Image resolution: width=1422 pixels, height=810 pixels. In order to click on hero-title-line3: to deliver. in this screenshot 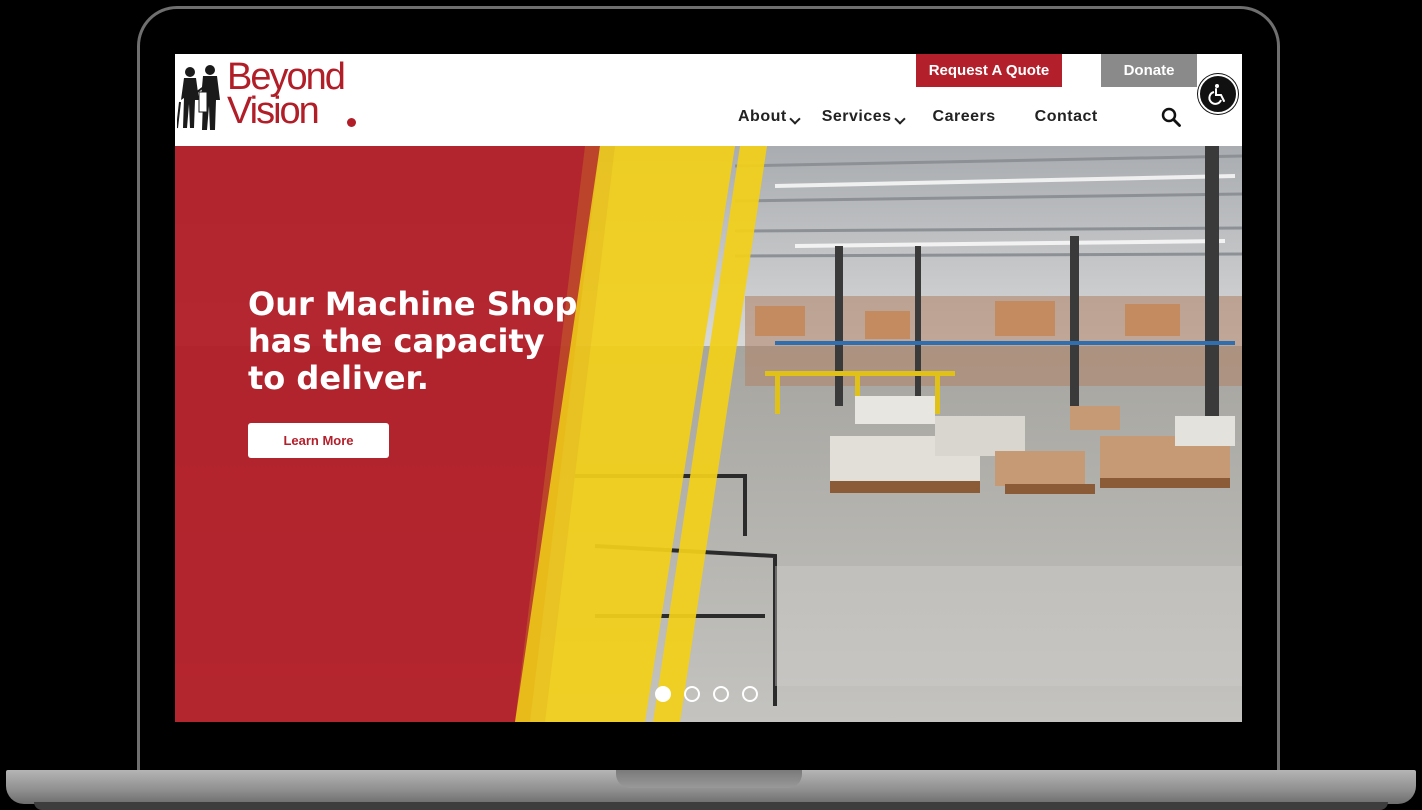, I will do `click(338, 378)`.